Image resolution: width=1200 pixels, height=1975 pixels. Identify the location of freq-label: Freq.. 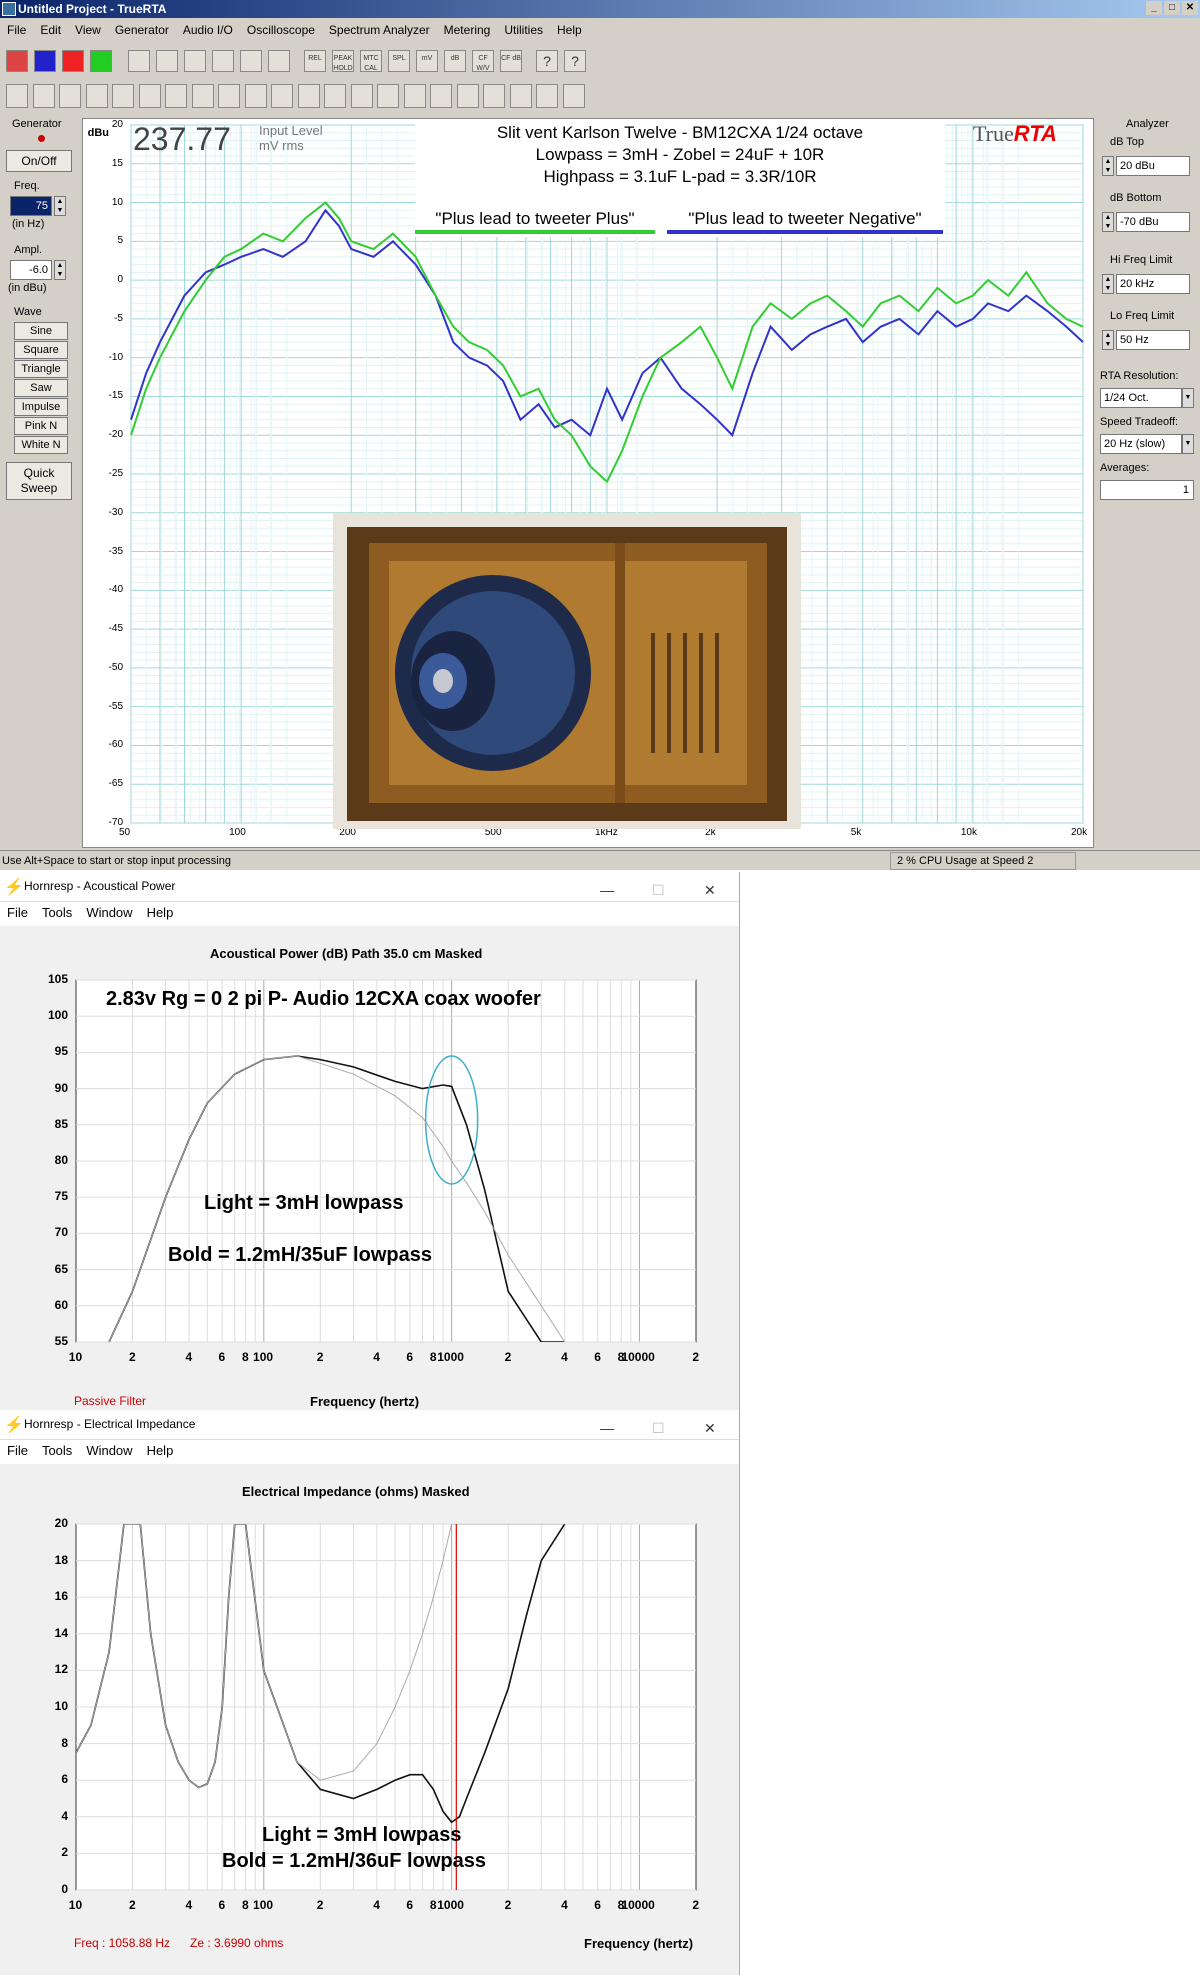
(27, 186).